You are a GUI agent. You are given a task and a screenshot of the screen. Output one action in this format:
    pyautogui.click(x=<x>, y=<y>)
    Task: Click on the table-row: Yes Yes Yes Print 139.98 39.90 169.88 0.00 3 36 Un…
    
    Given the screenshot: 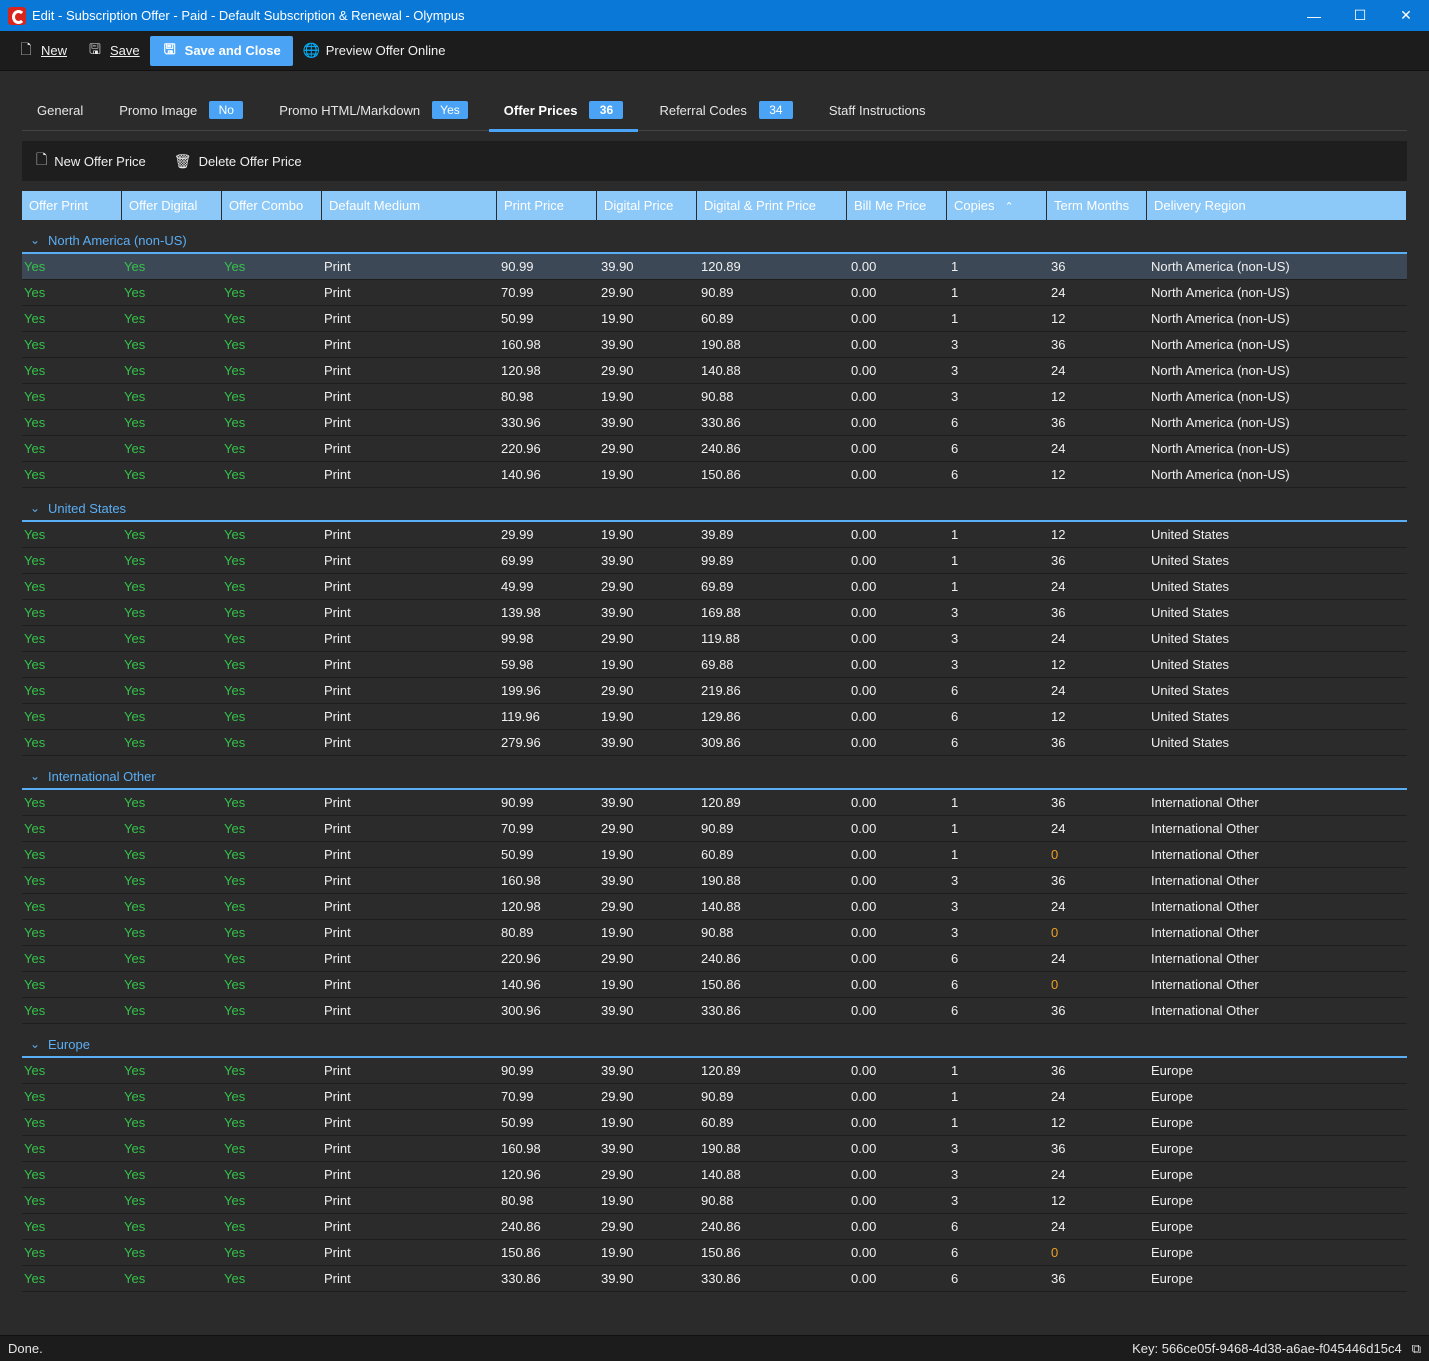 What is the action you would take?
    pyautogui.click(x=714, y=613)
    